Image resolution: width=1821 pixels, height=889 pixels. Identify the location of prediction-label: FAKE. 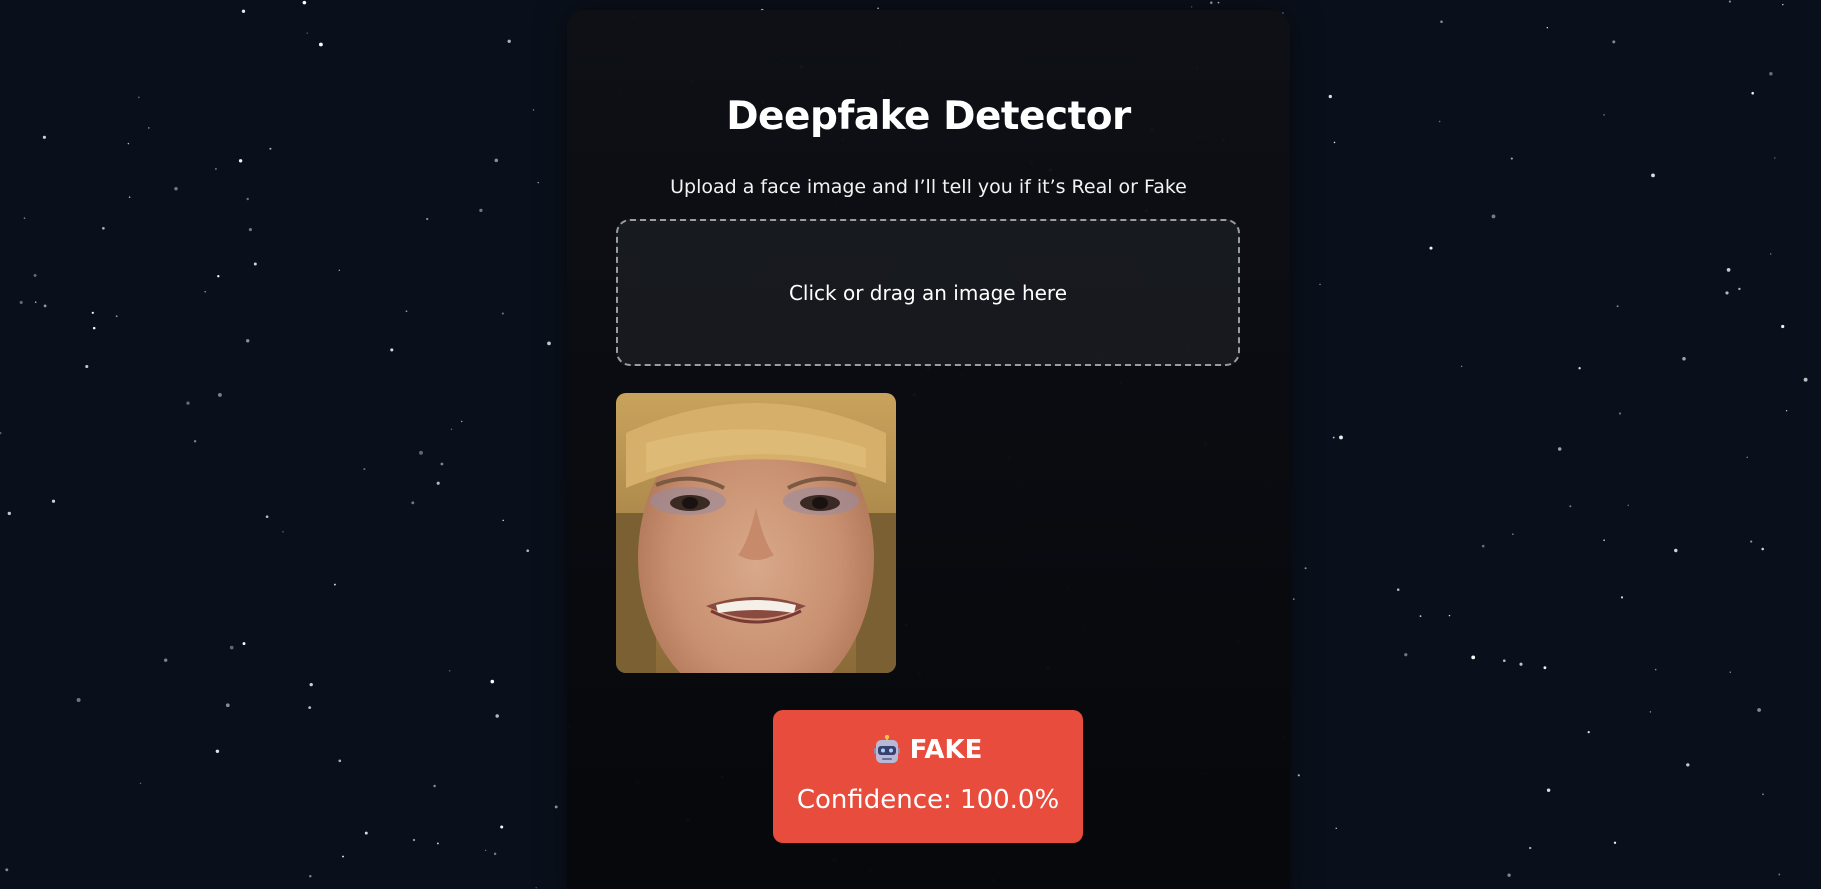
(946, 750).